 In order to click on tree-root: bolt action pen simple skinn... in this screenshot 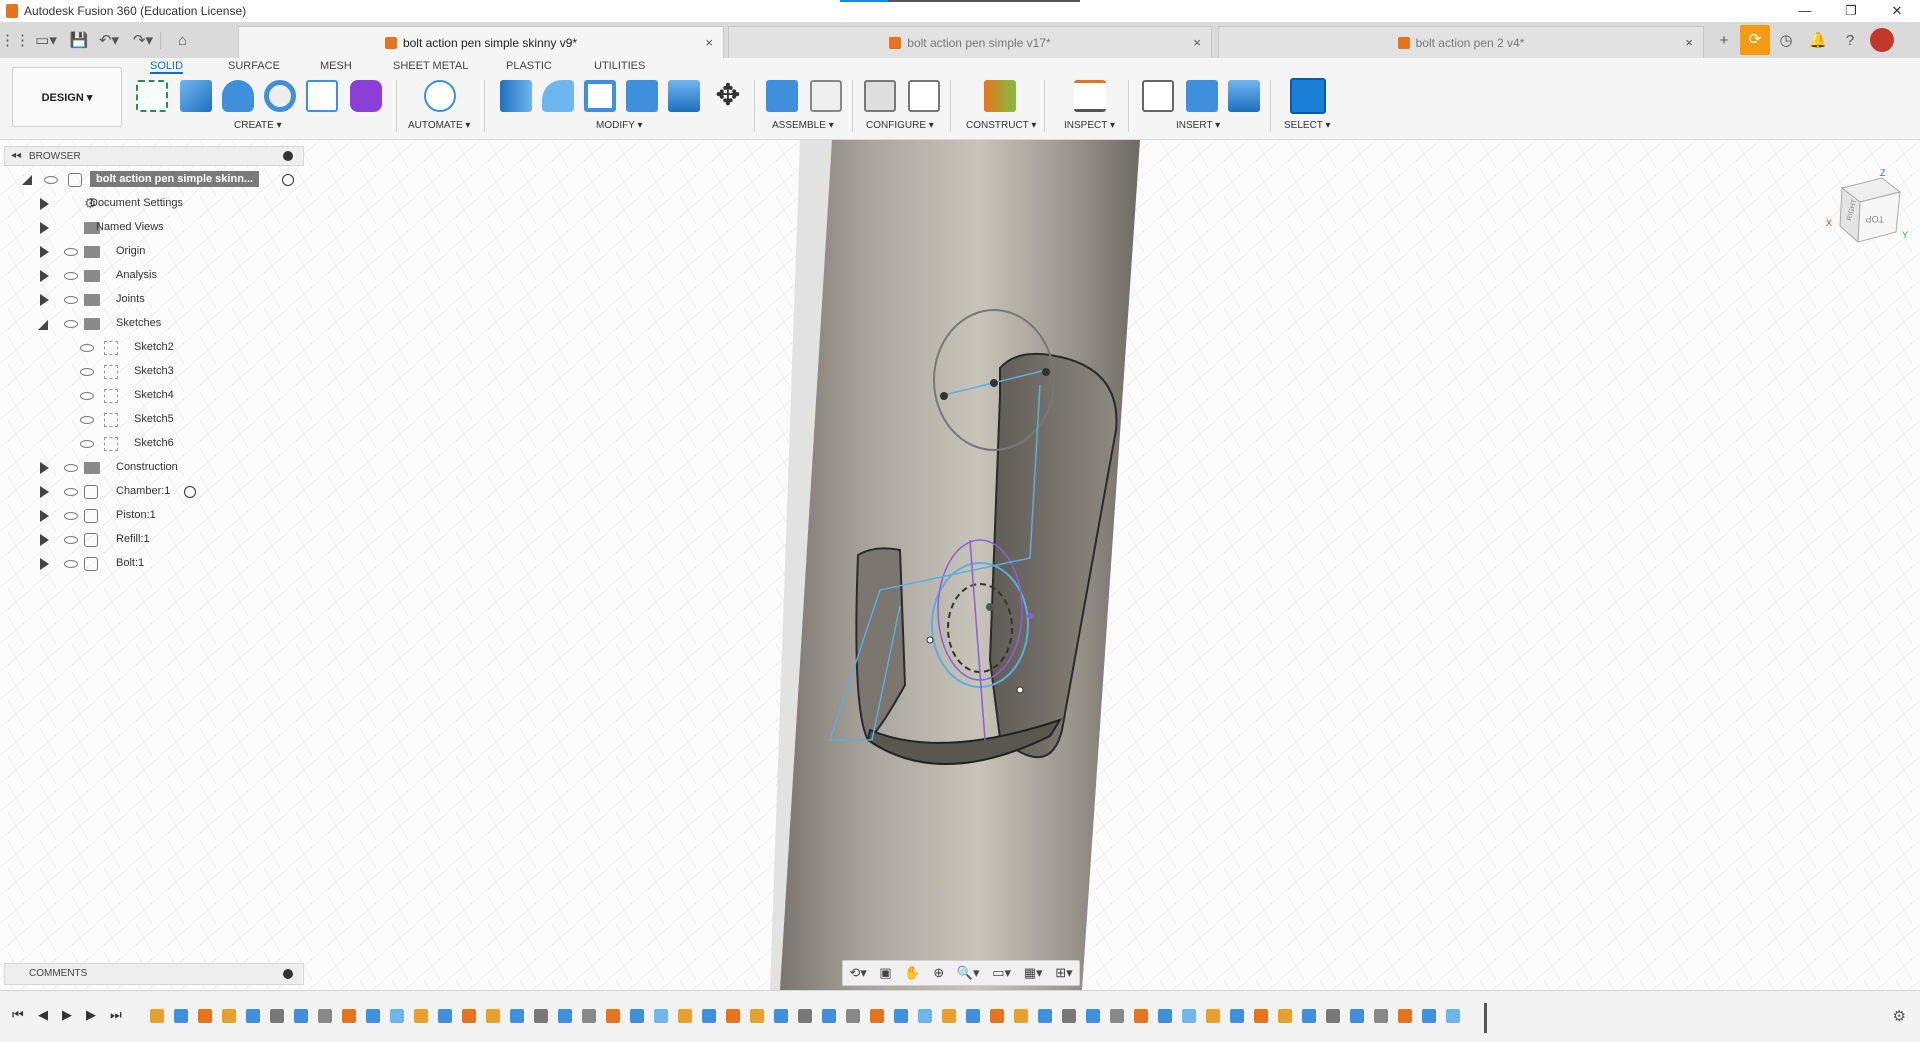, I will do `click(154, 180)`.